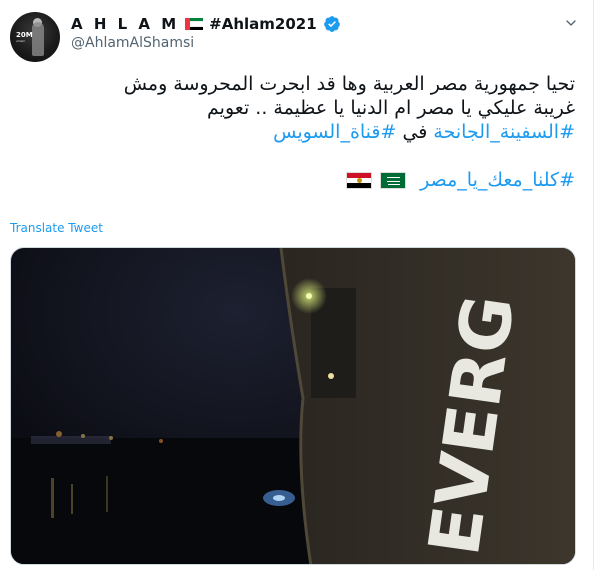 This screenshot has height=570, width=594. I want to click on avatar-subtext: ahlam, so click(21, 41).